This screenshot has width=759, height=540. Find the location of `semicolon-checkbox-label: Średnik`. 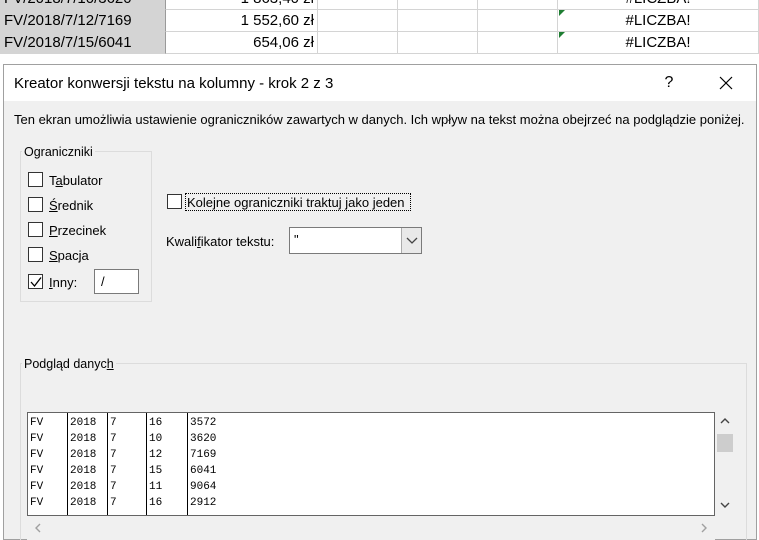

semicolon-checkbox-label: Średnik is located at coordinates (71, 205).